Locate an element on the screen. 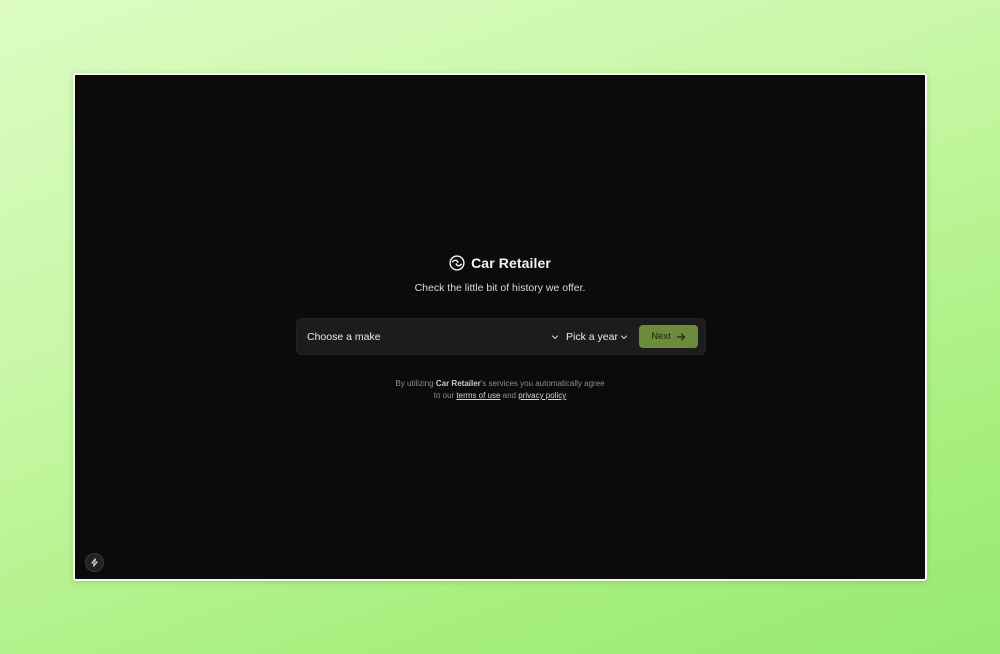 Image resolution: width=1000 pixels, height=654 pixels. next-button: Next is located at coordinates (668, 336).